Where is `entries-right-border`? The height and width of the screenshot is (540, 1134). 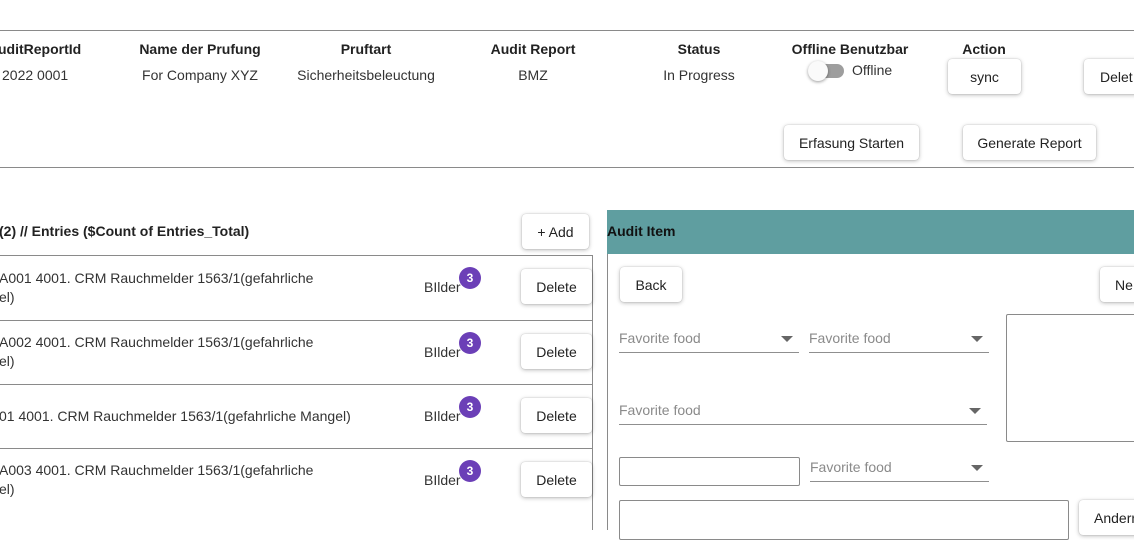
entries-right-border is located at coordinates (592, 392).